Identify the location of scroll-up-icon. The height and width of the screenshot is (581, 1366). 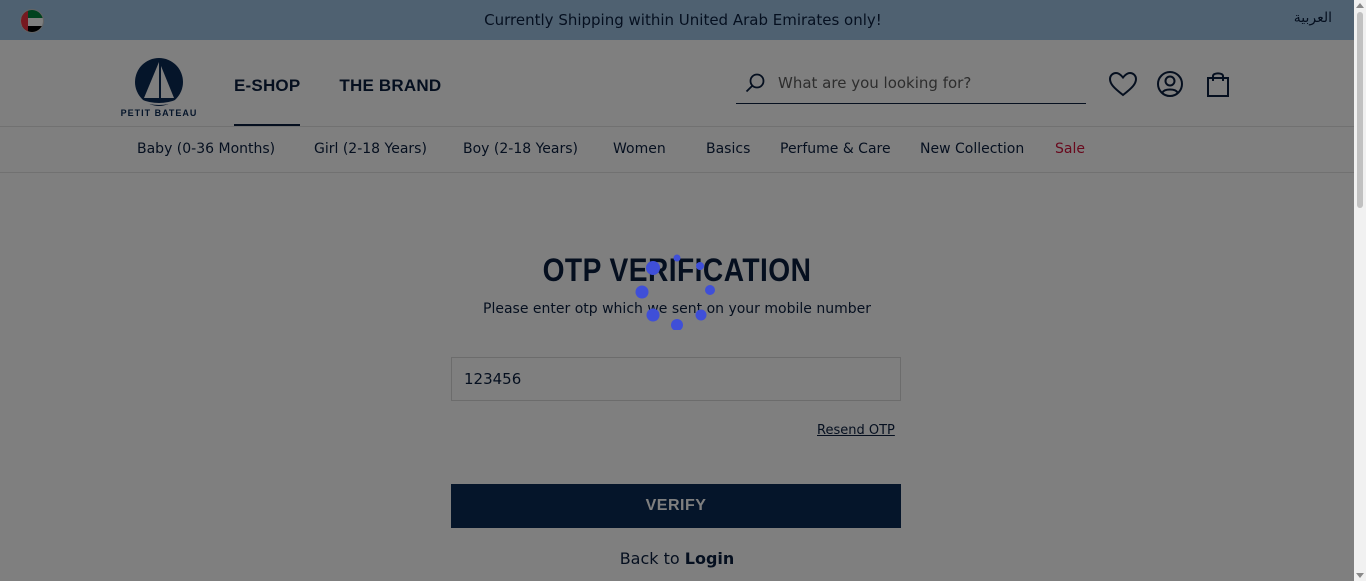
(1360, 5).